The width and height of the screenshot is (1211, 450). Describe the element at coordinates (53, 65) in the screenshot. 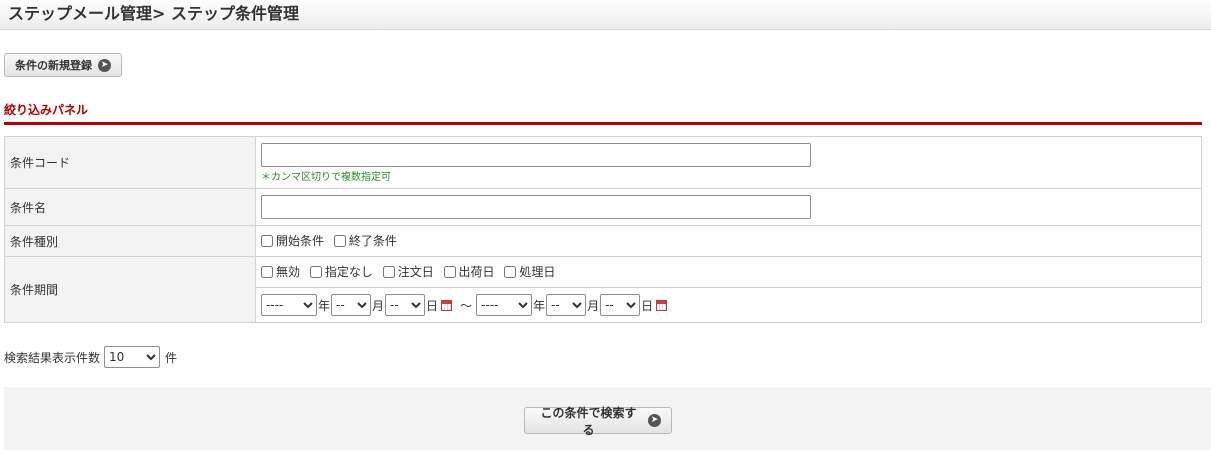

I see `new-condition-button-label: 条件の新規登録` at that location.